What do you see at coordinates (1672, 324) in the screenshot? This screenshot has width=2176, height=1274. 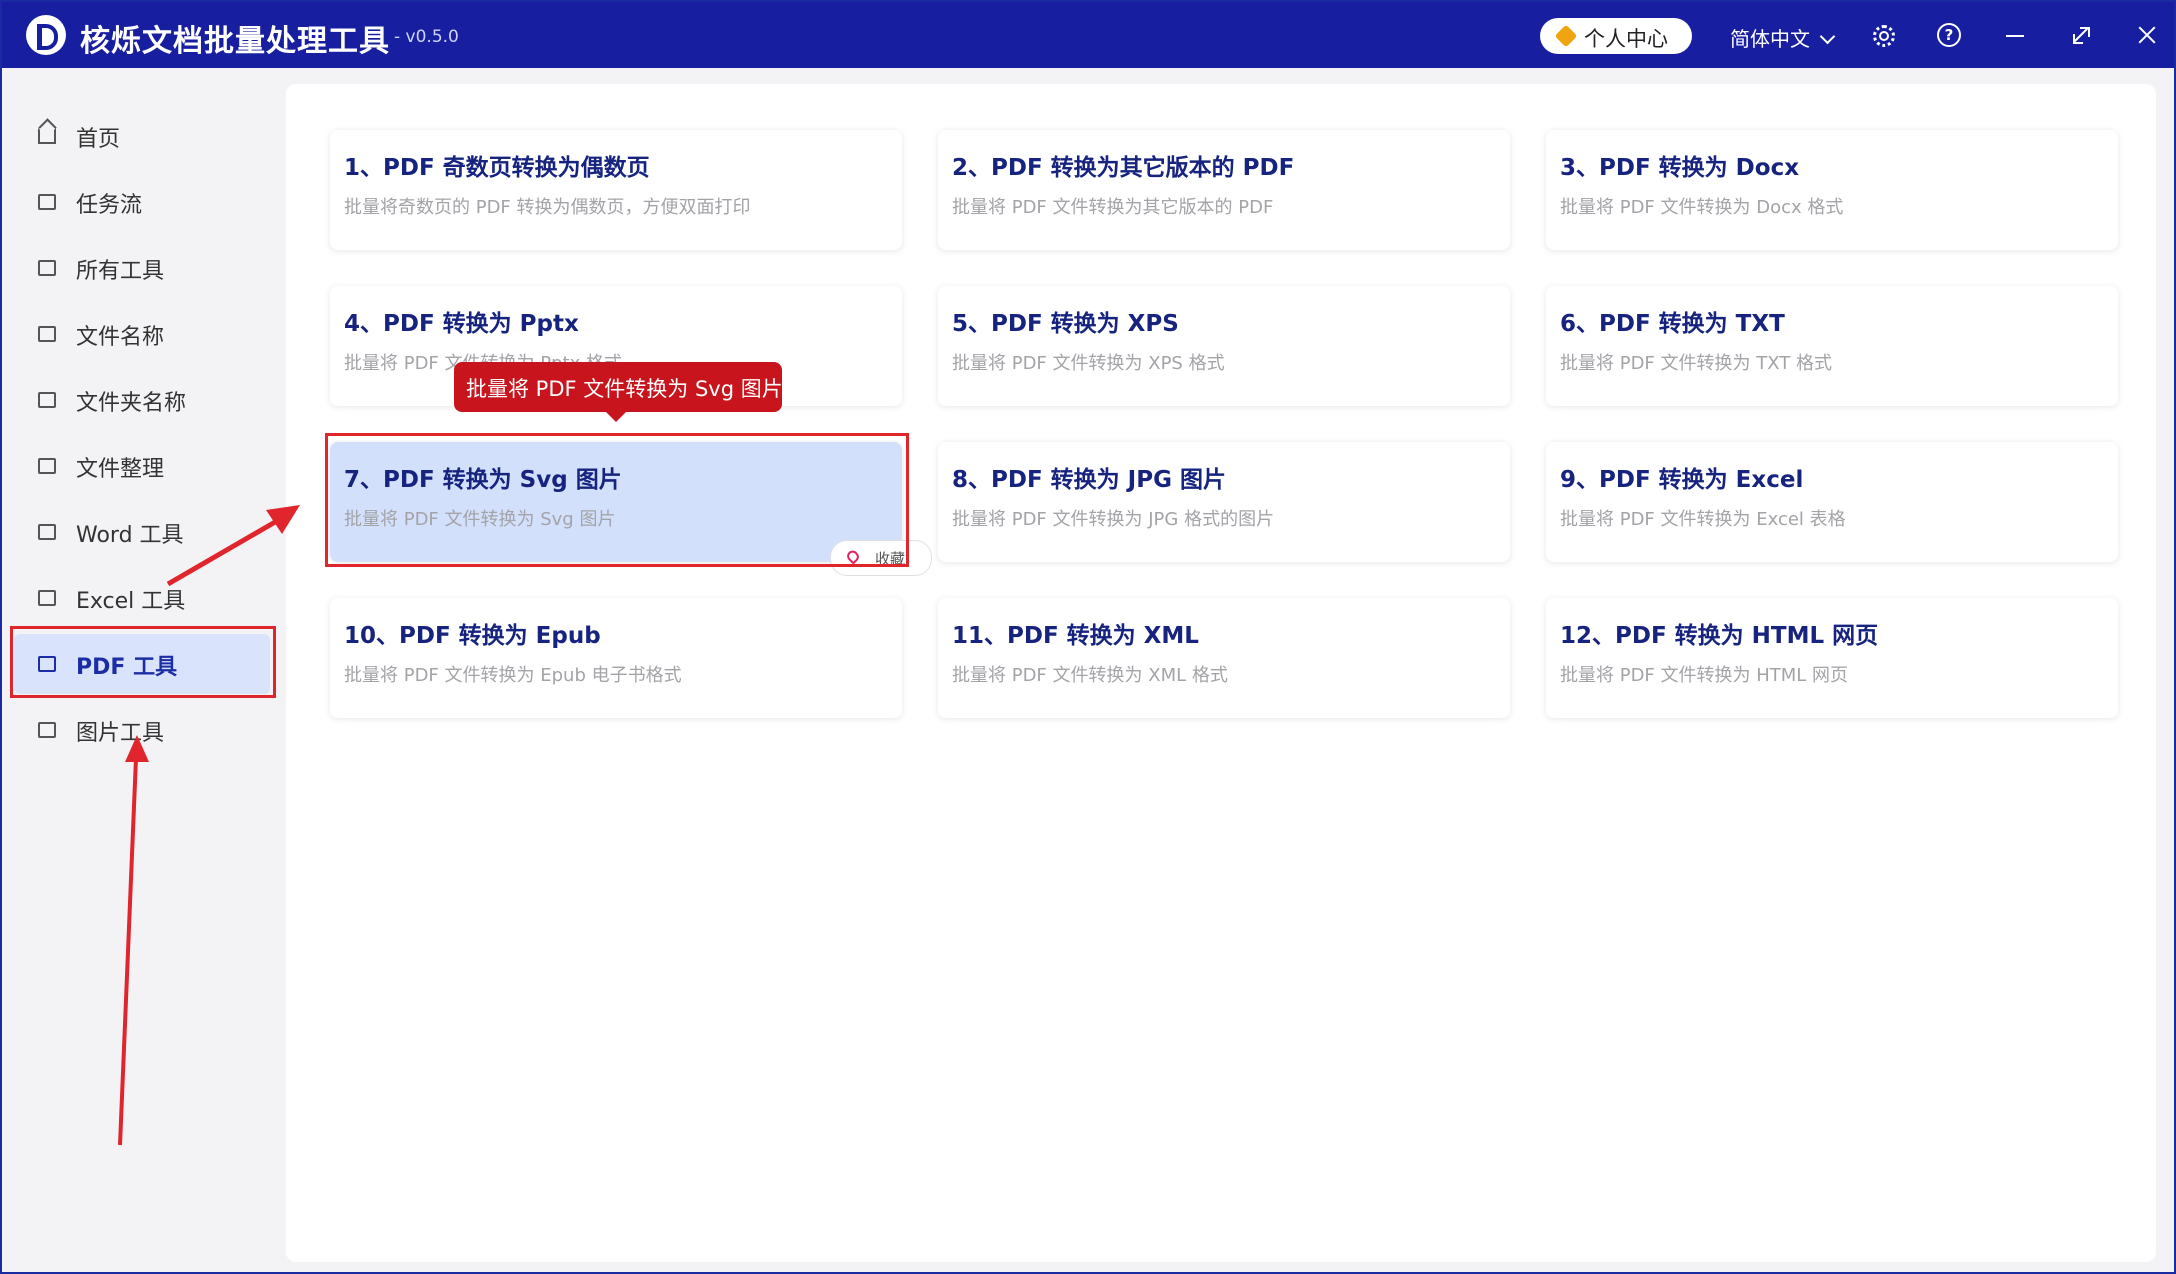 I see `tool-card-title: 6、PDF 转换为 TXT` at bounding box center [1672, 324].